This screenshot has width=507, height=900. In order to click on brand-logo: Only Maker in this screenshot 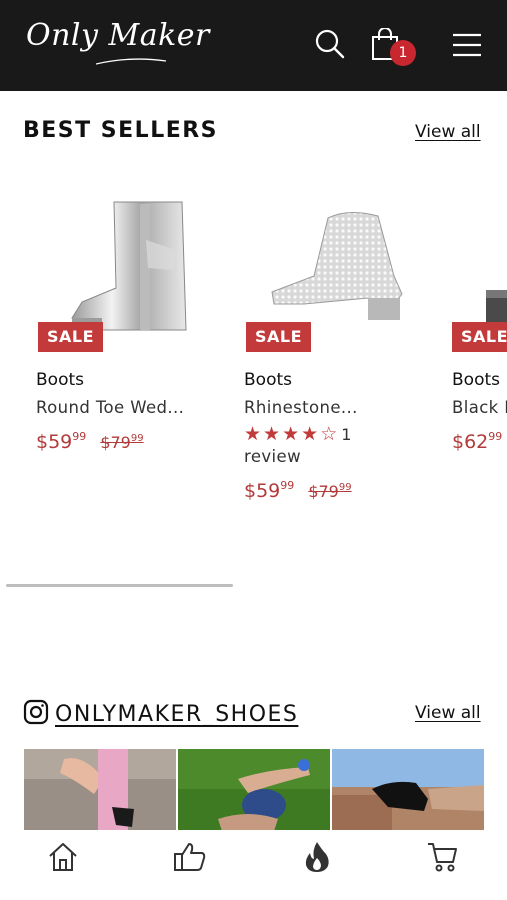, I will do `click(118, 35)`.